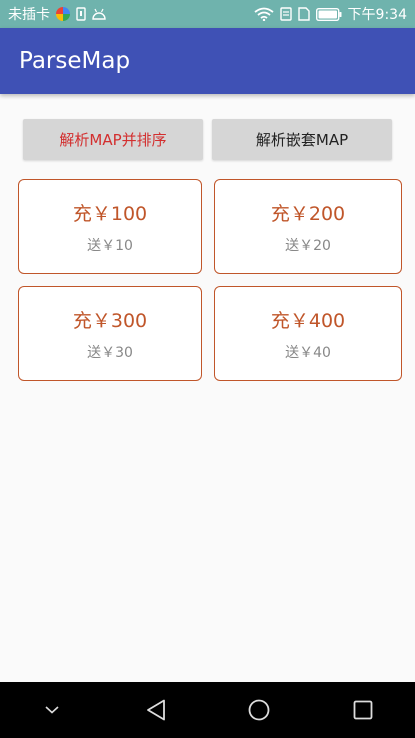  What do you see at coordinates (63, 14) in the screenshot?
I see `app-colorful-icon` at bounding box center [63, 14].